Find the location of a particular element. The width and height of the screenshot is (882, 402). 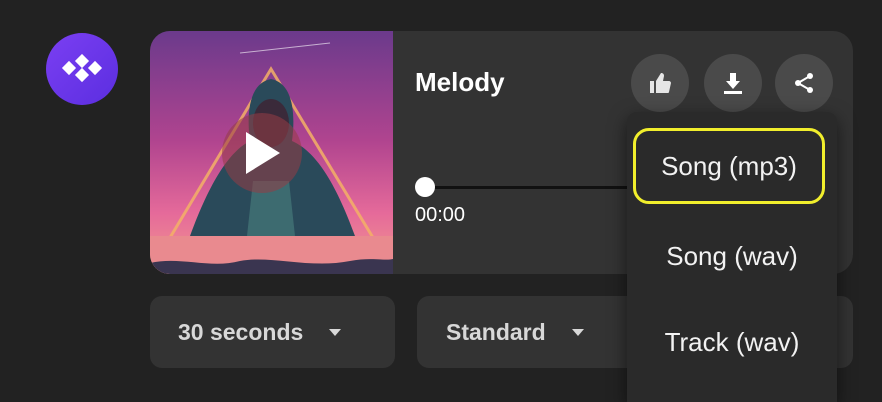

download-button is located at coordinates (733, 83).